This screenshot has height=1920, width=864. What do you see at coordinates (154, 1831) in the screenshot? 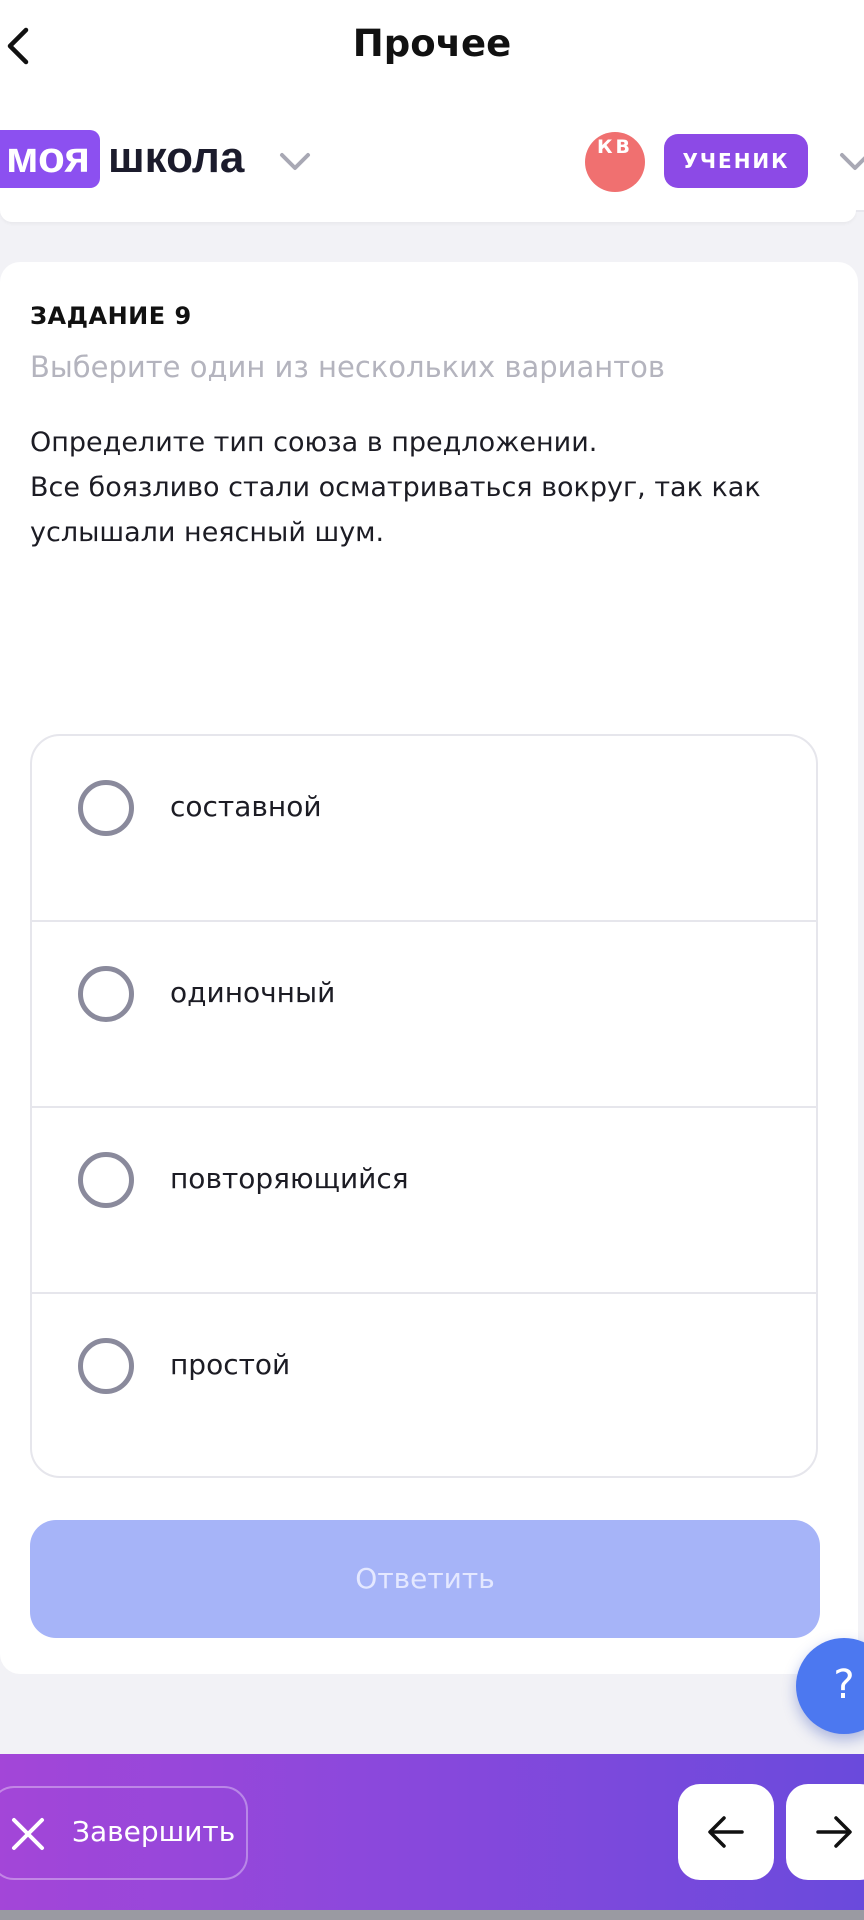
I see `finish-label: Завершить` at bounding box center [154, 1831].